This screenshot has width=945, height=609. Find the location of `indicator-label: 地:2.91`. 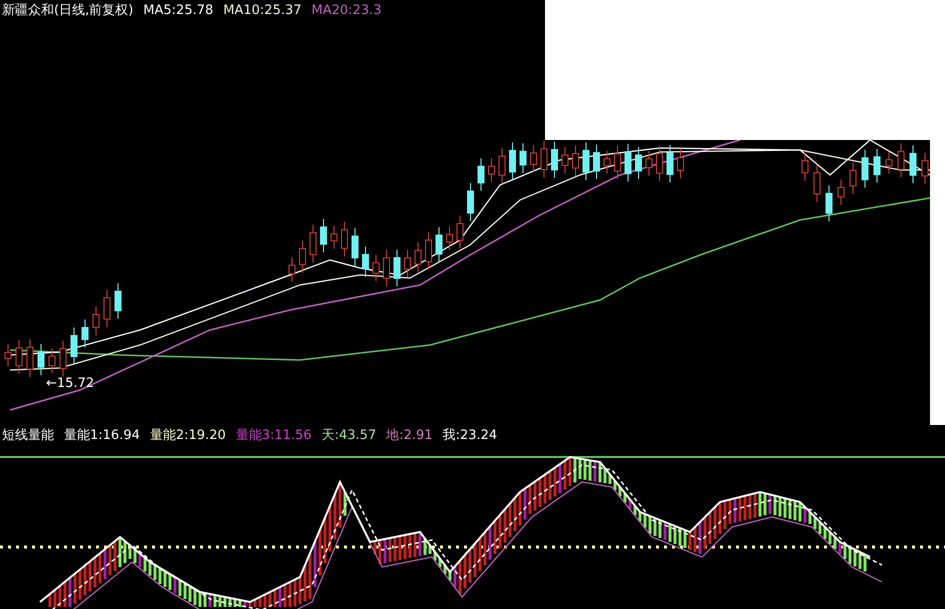

indicator-label: 地:2.91 is located at coordinates (409, 436).